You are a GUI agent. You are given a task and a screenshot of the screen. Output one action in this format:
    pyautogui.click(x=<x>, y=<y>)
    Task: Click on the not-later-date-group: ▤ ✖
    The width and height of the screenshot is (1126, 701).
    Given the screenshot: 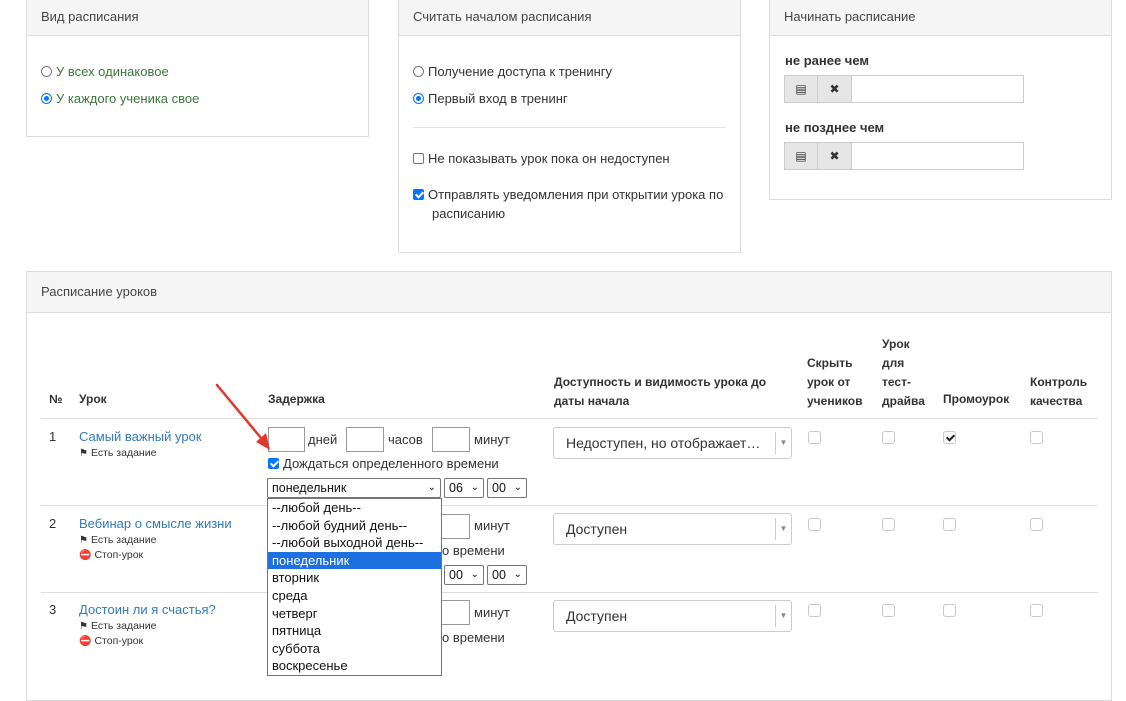 What is the action you would take?
    pyautogui.click(x=904, y=156)
    